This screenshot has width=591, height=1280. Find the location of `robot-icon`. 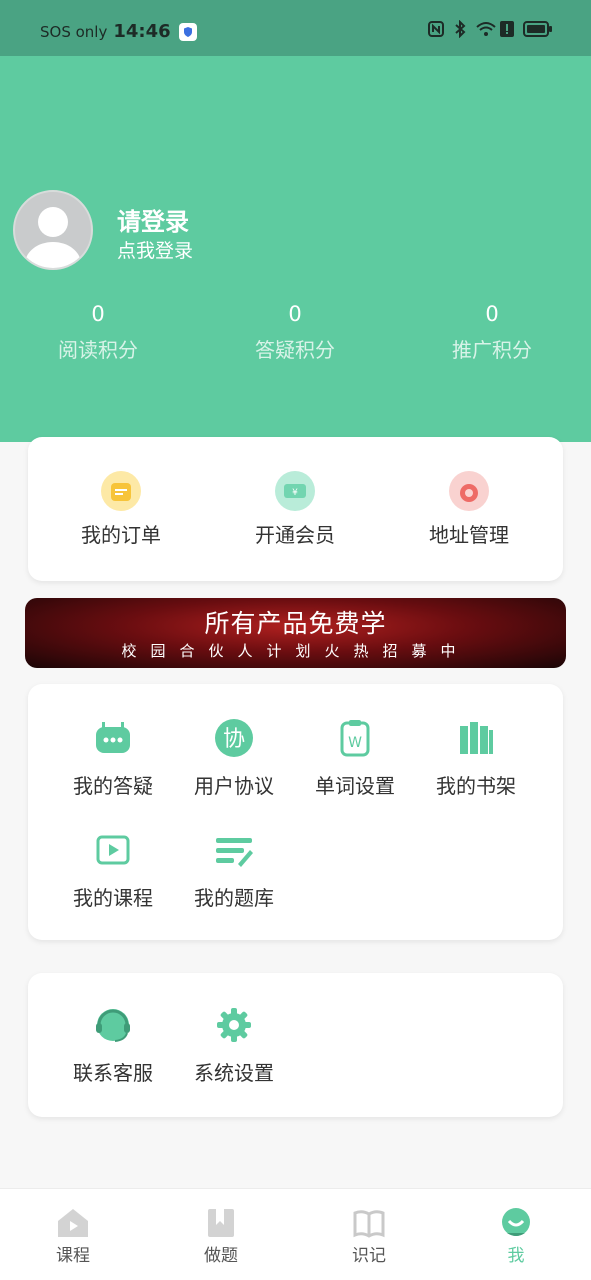

robot-icon is located at coordinates (113, 738).